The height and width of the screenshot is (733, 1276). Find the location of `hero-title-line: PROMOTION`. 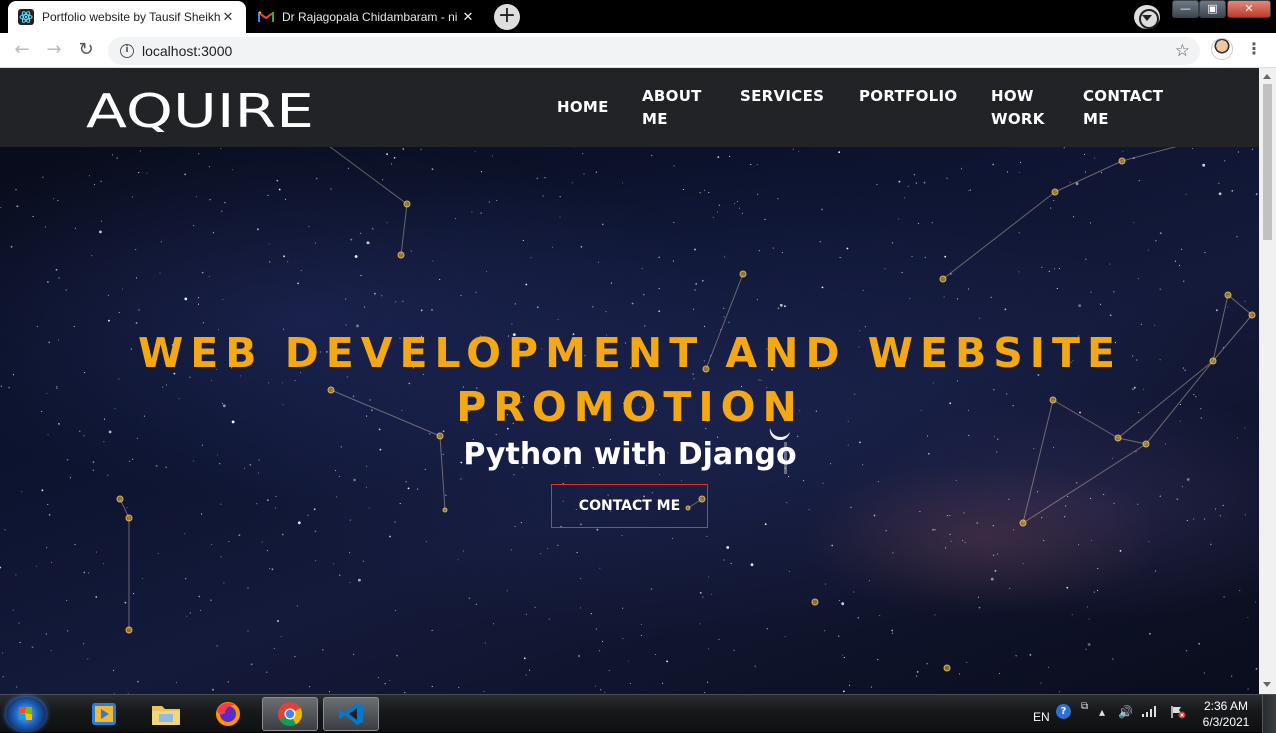

hero-title-line: PROMOTION is located at coordinates (630, 407).